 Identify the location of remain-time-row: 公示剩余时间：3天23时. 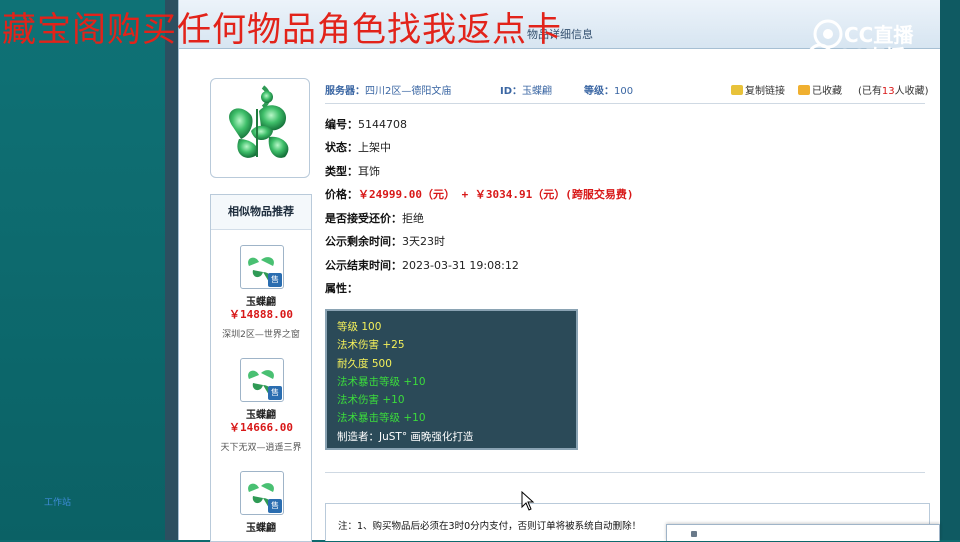
(385, 241).